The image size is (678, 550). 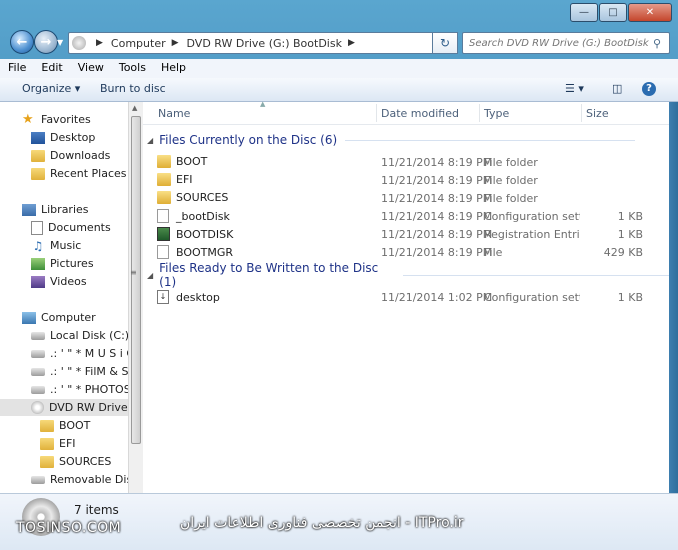 What do you see at coordinates (403, 198) in the screenshot?
I see `file-row: SOURCES 11/21/2014 8:19 PM File folder` at bounding box center [403, 198].